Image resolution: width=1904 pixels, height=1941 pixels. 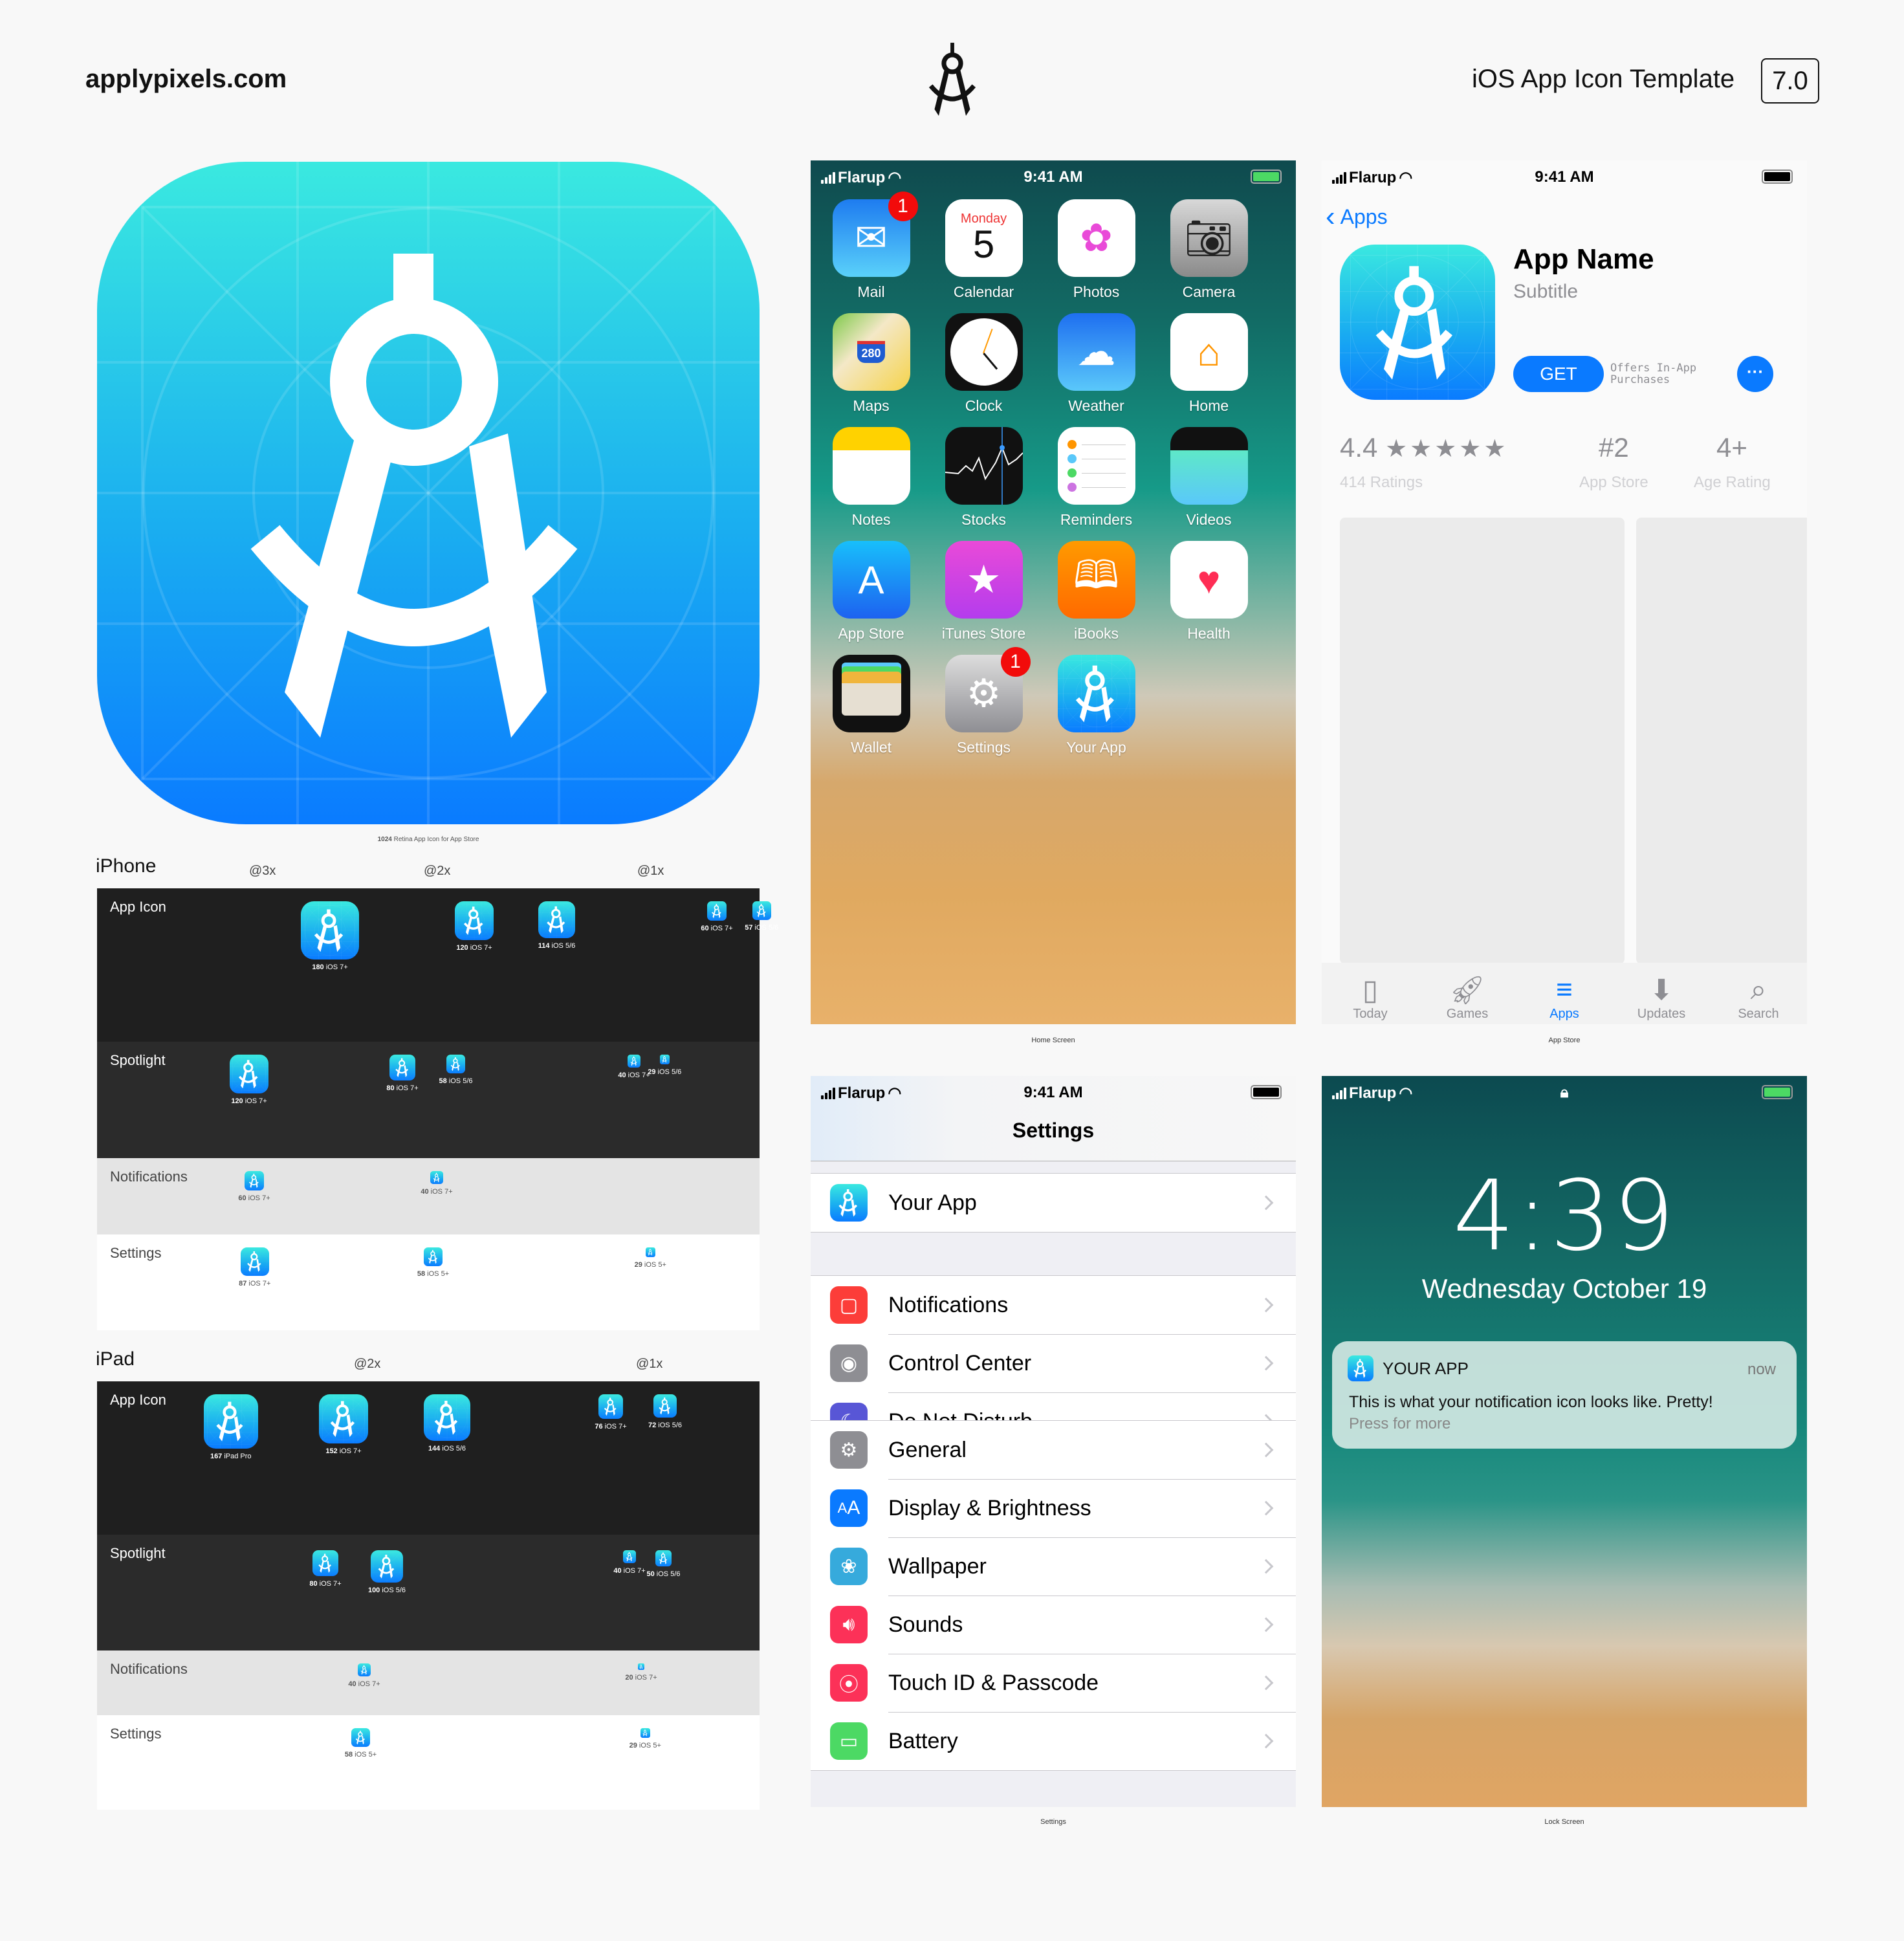 I want to click on tab-apps: ≡ Apps, so click(x=1565, y=994).